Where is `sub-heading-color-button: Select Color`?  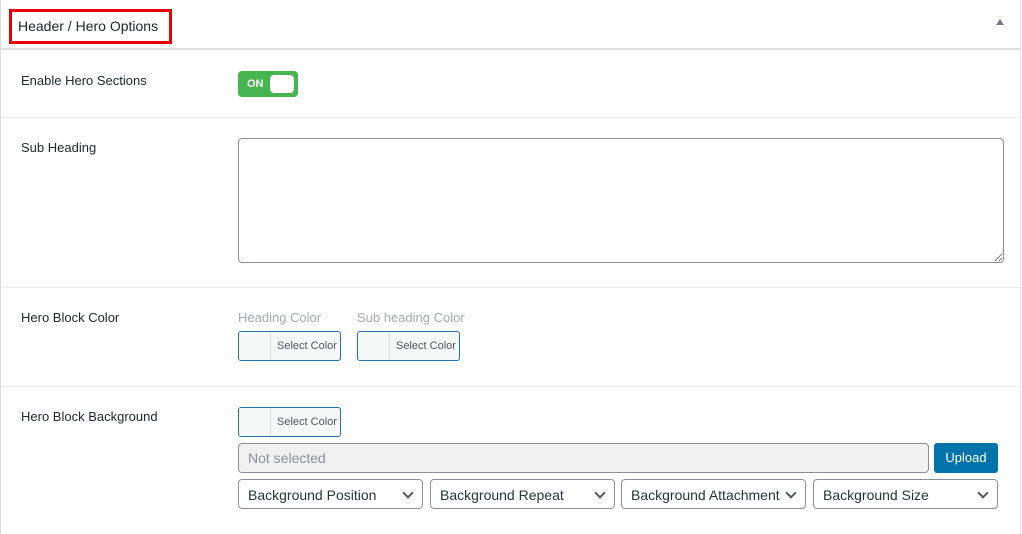
sub-heading-color-button: Select Color is located at coordinates (408, 346).